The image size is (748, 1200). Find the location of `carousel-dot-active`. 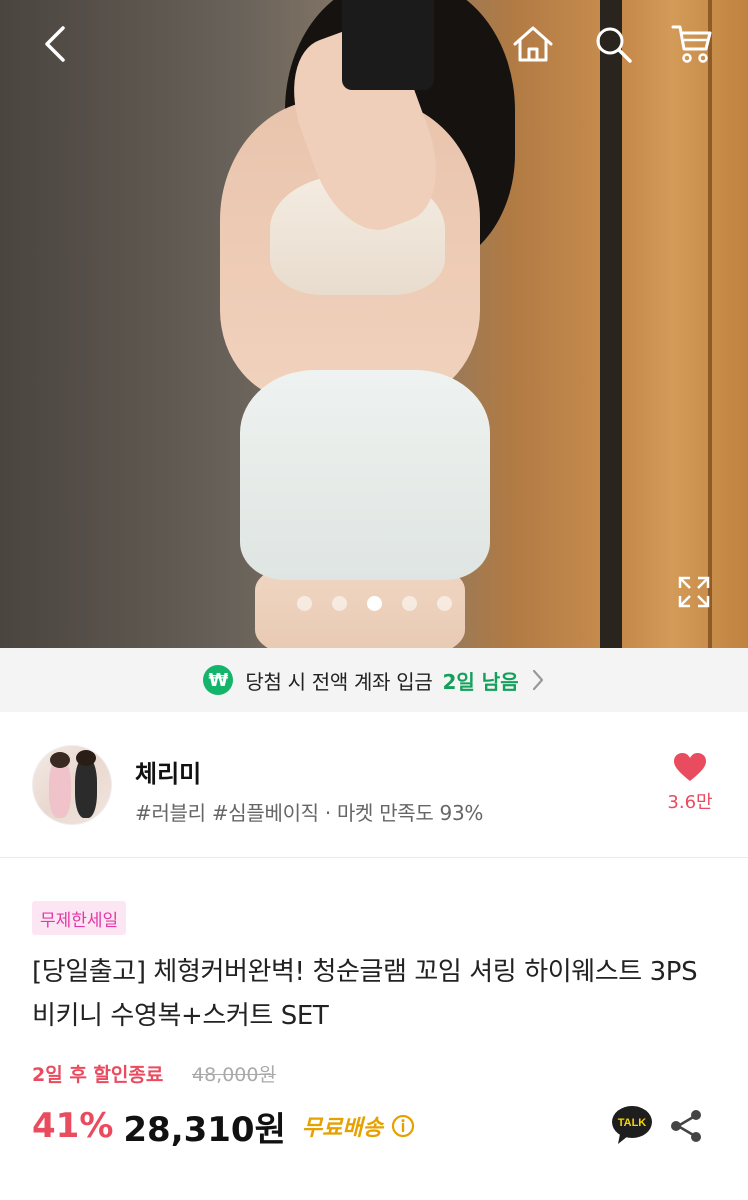

carousel-dot-active is located at coordinates (374, 603).